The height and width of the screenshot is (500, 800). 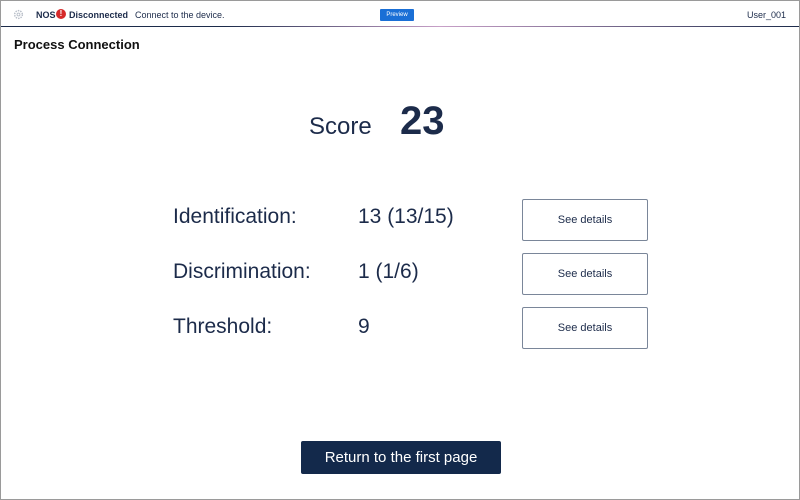 What do you see at coordinates (340, 126) in the screenshot?
I see `score-label: Score` at bounding box center [340, 126].